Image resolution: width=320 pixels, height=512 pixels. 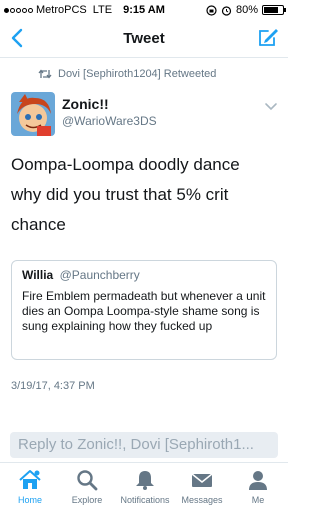 I want to click on quote-header: Willia @Paunchberry, so click(x=144, y=275).